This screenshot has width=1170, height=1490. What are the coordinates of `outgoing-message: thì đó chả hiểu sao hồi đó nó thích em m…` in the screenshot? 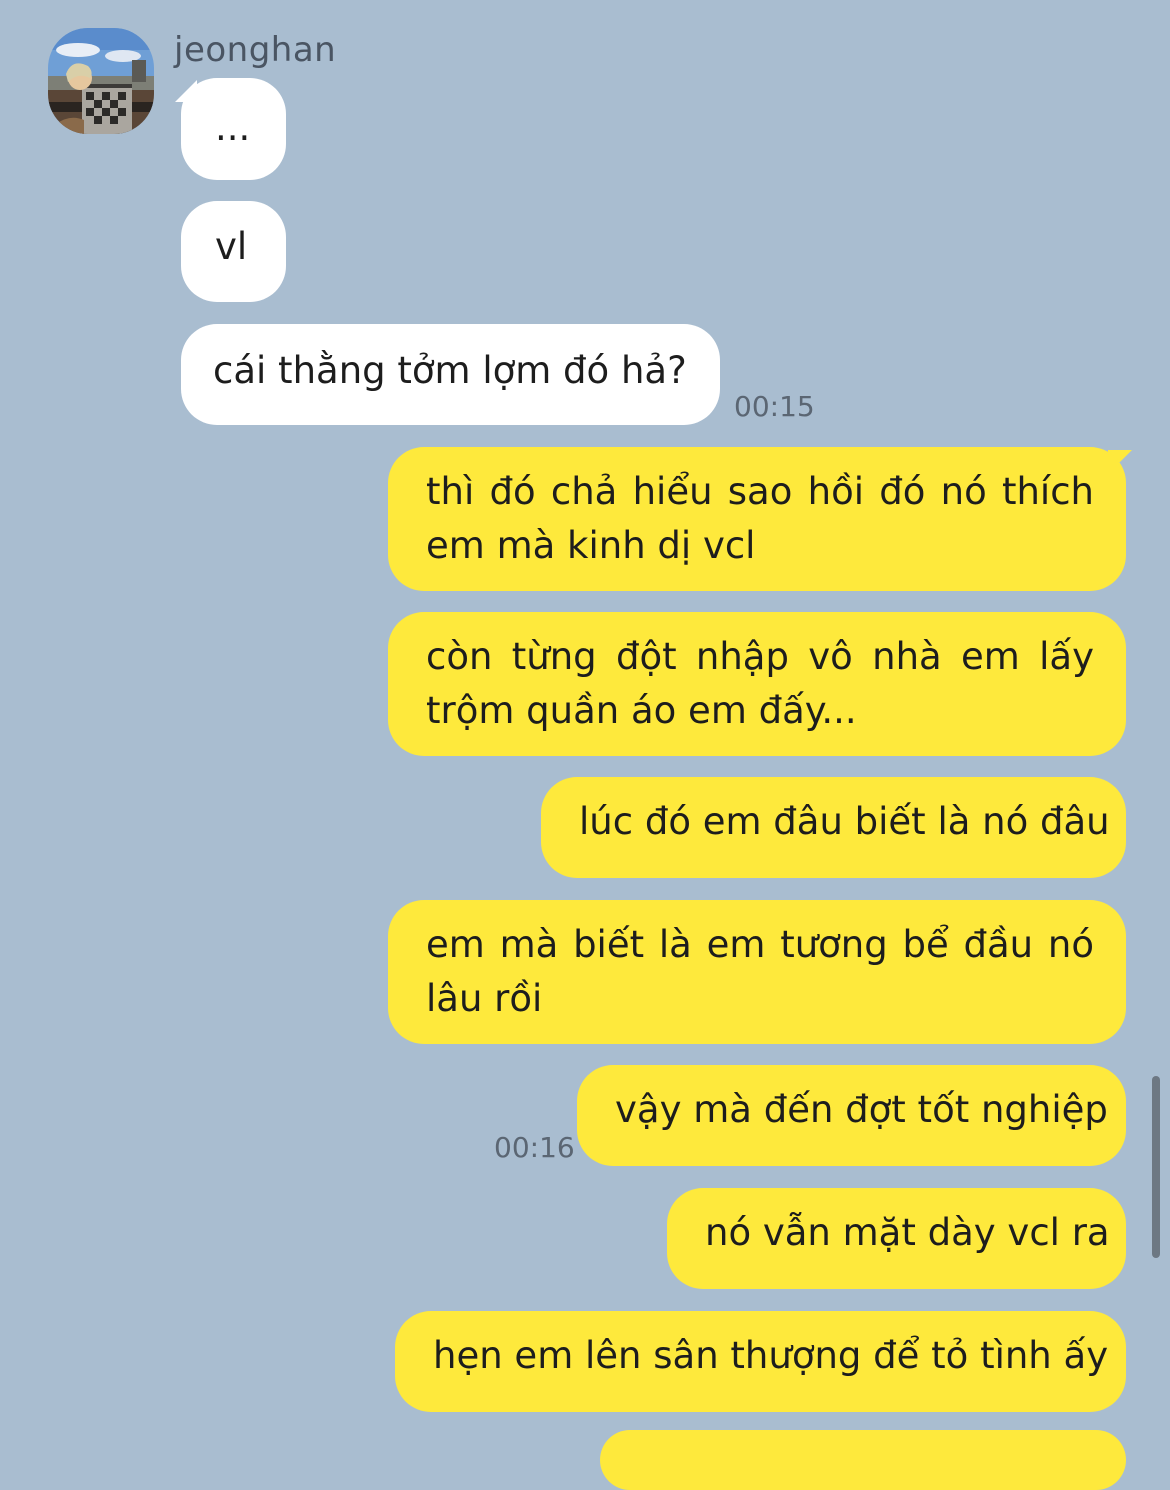 It's located at (757, 519).